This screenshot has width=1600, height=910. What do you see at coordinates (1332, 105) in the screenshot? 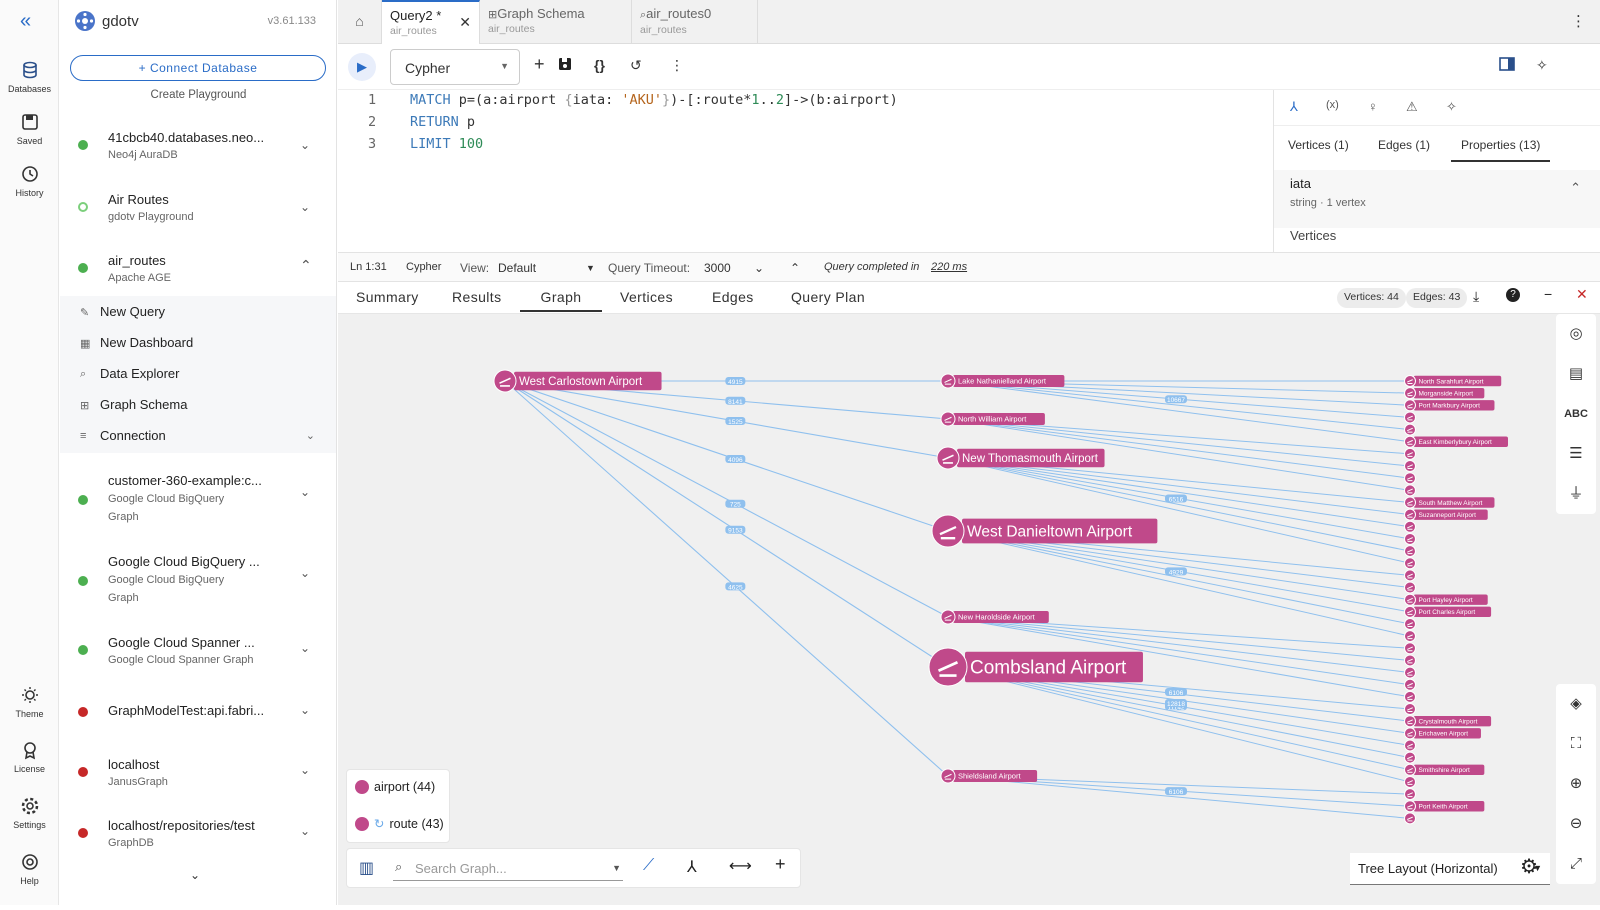
I see `variables-icon: (x)` at bounding box center [1332, 105].